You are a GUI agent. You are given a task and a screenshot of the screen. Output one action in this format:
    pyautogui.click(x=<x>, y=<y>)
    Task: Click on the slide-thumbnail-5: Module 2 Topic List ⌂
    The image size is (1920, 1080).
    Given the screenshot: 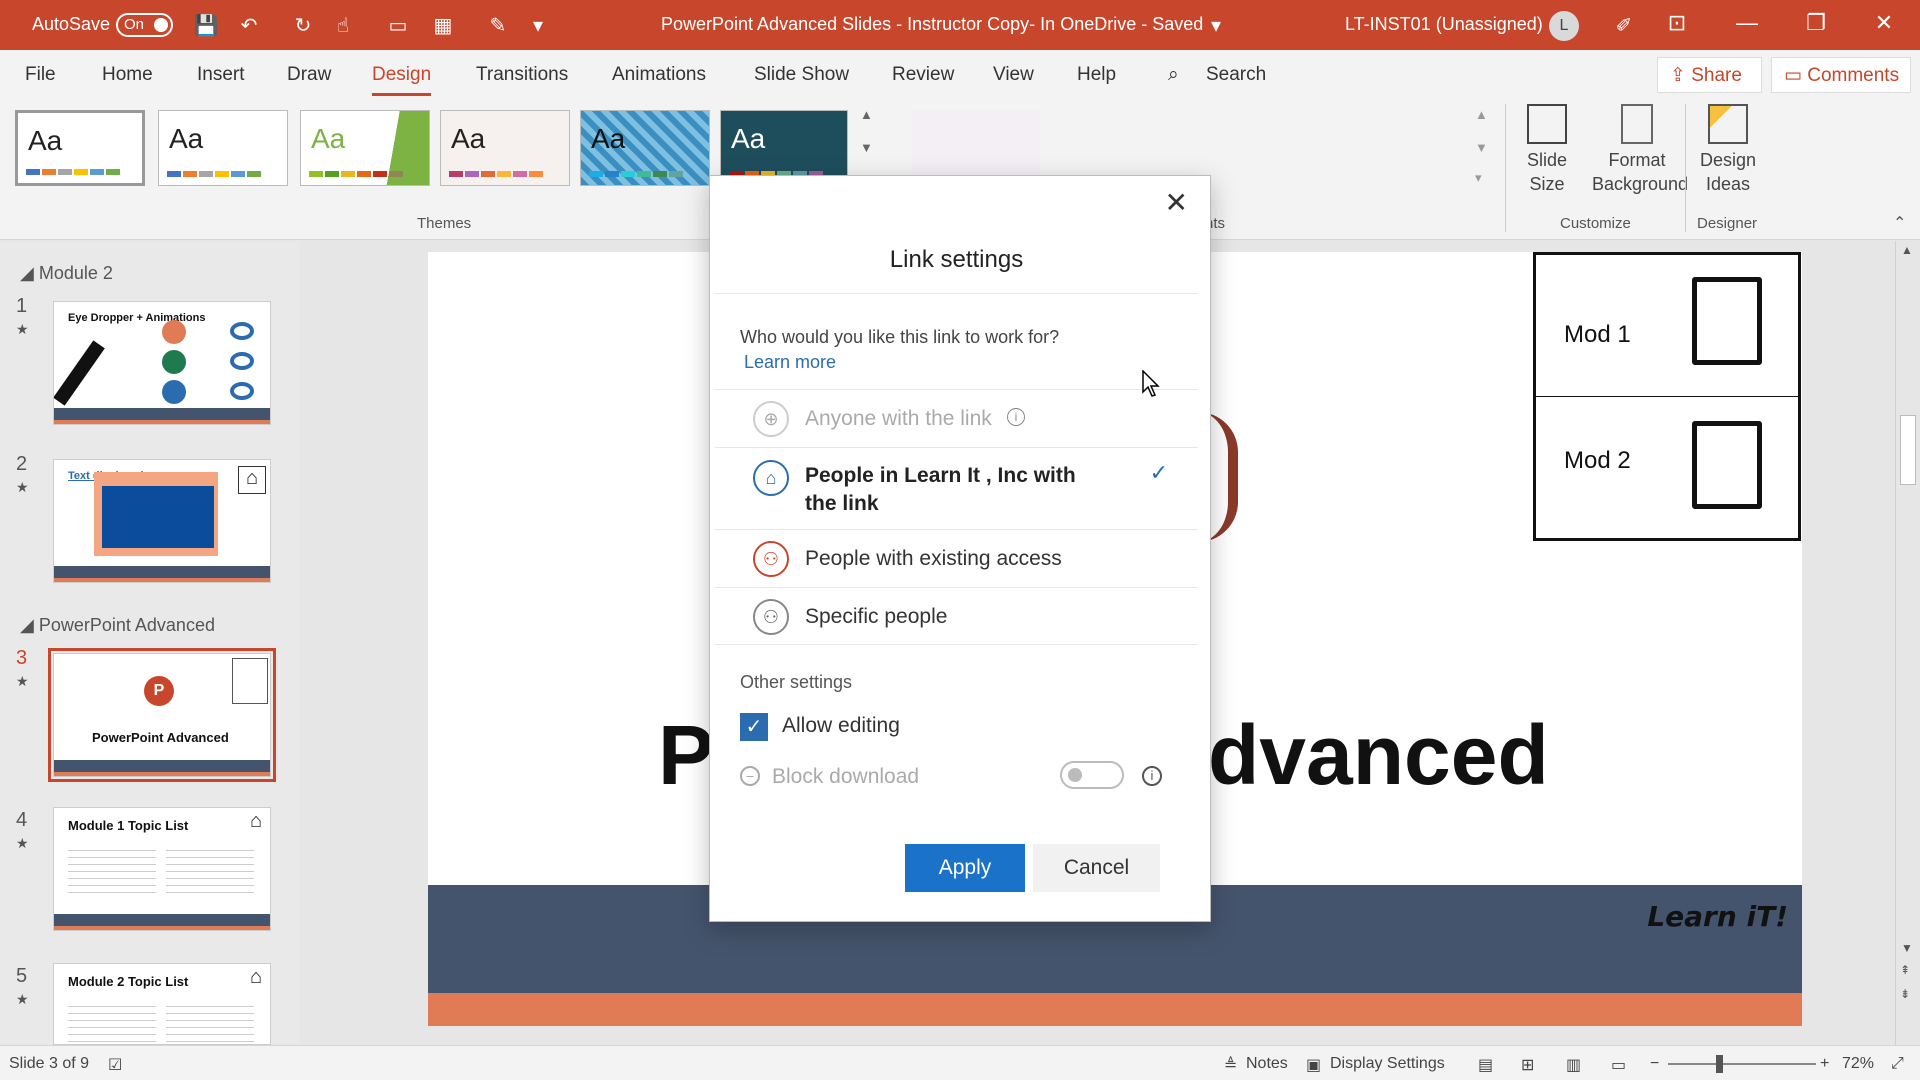 What is the action you would take?
    pyautogui.click(x=162, y=1004)
    